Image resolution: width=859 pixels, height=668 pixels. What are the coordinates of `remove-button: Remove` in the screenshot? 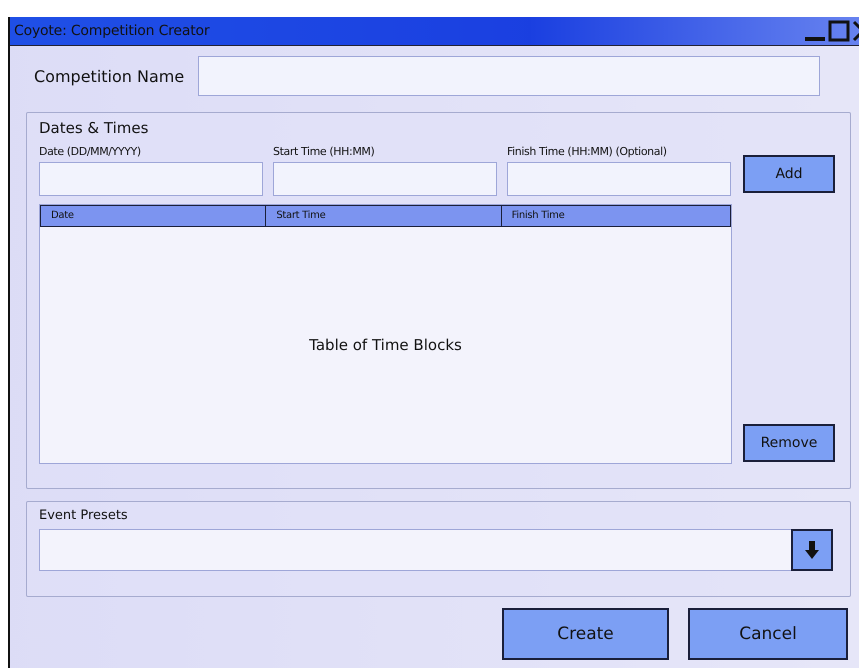 It's located at (789, 443).